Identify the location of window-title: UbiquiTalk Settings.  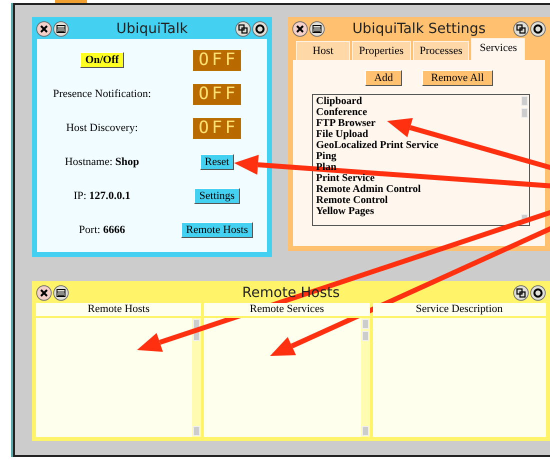
(419, 29).